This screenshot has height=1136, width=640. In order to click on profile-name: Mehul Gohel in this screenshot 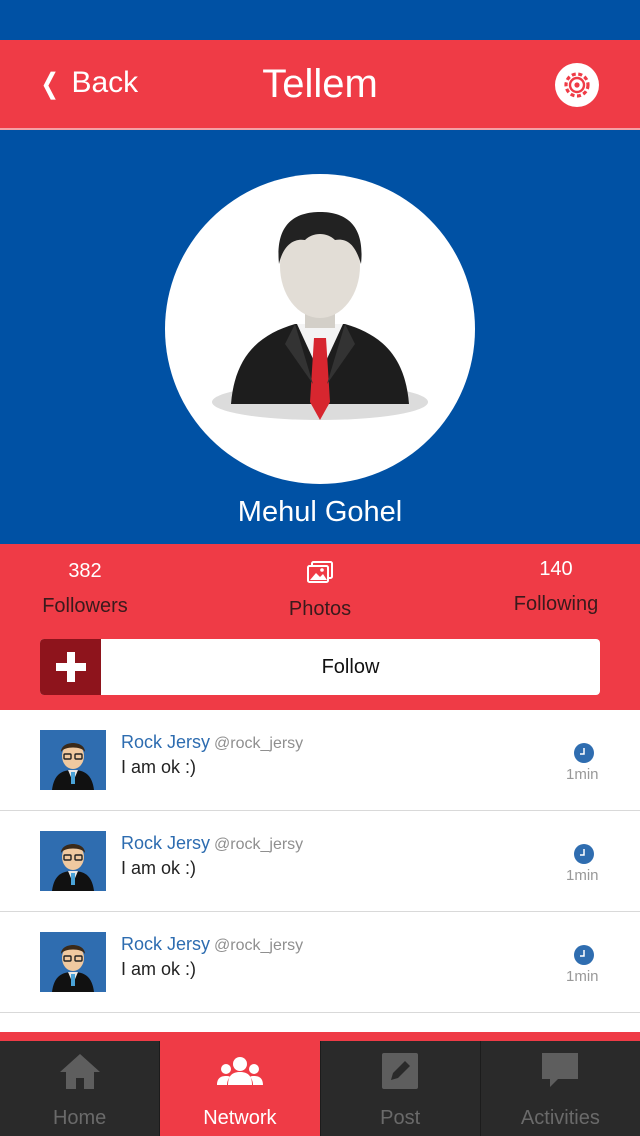, I will do `click(320, 512)`.